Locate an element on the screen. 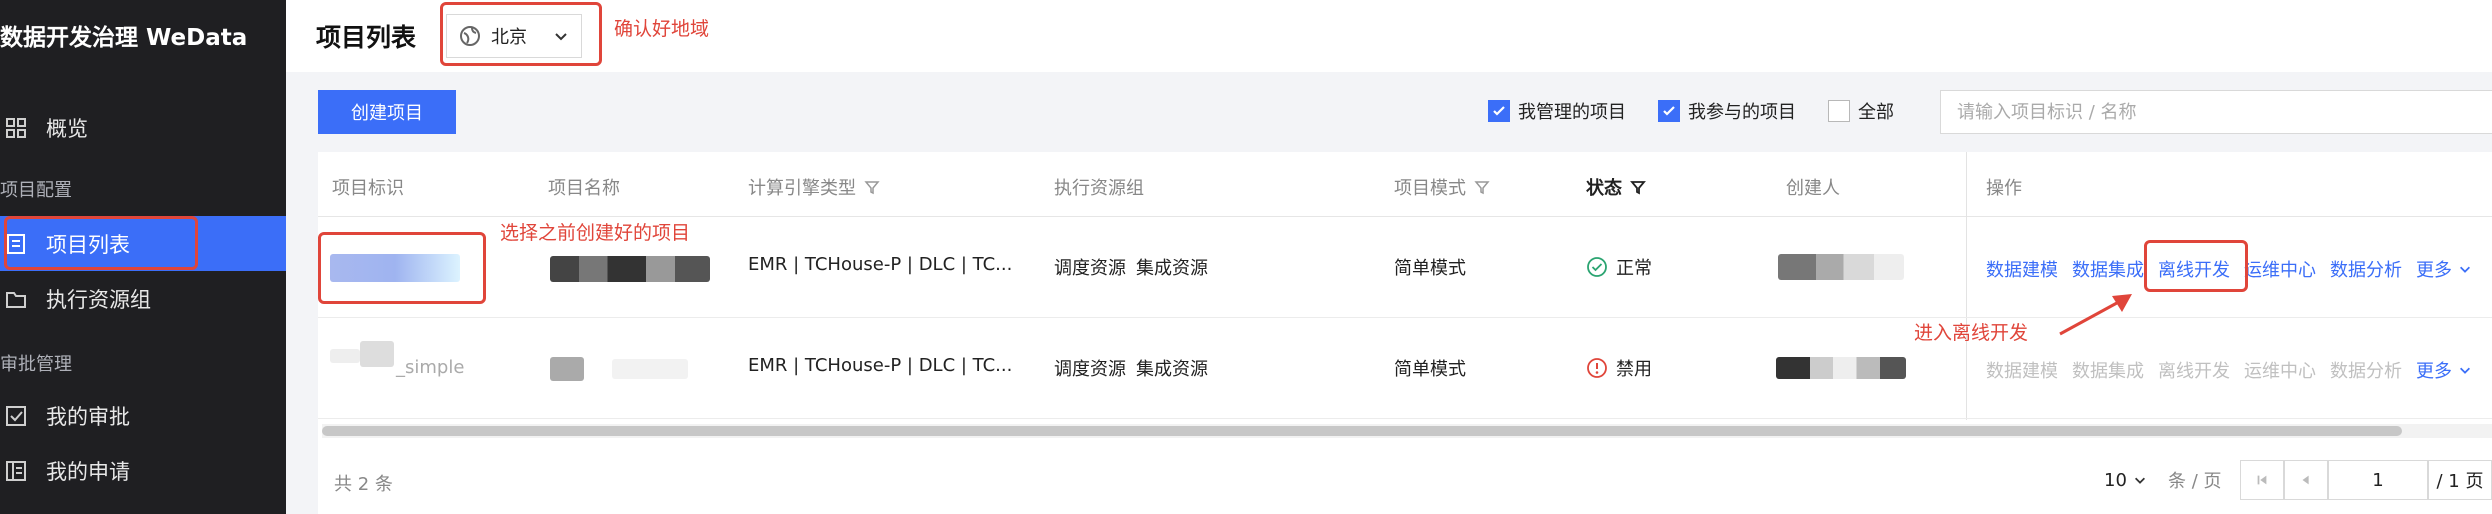 The image size is (2492, 514). alert-circle-icon is located at coordinates (1597, 368).